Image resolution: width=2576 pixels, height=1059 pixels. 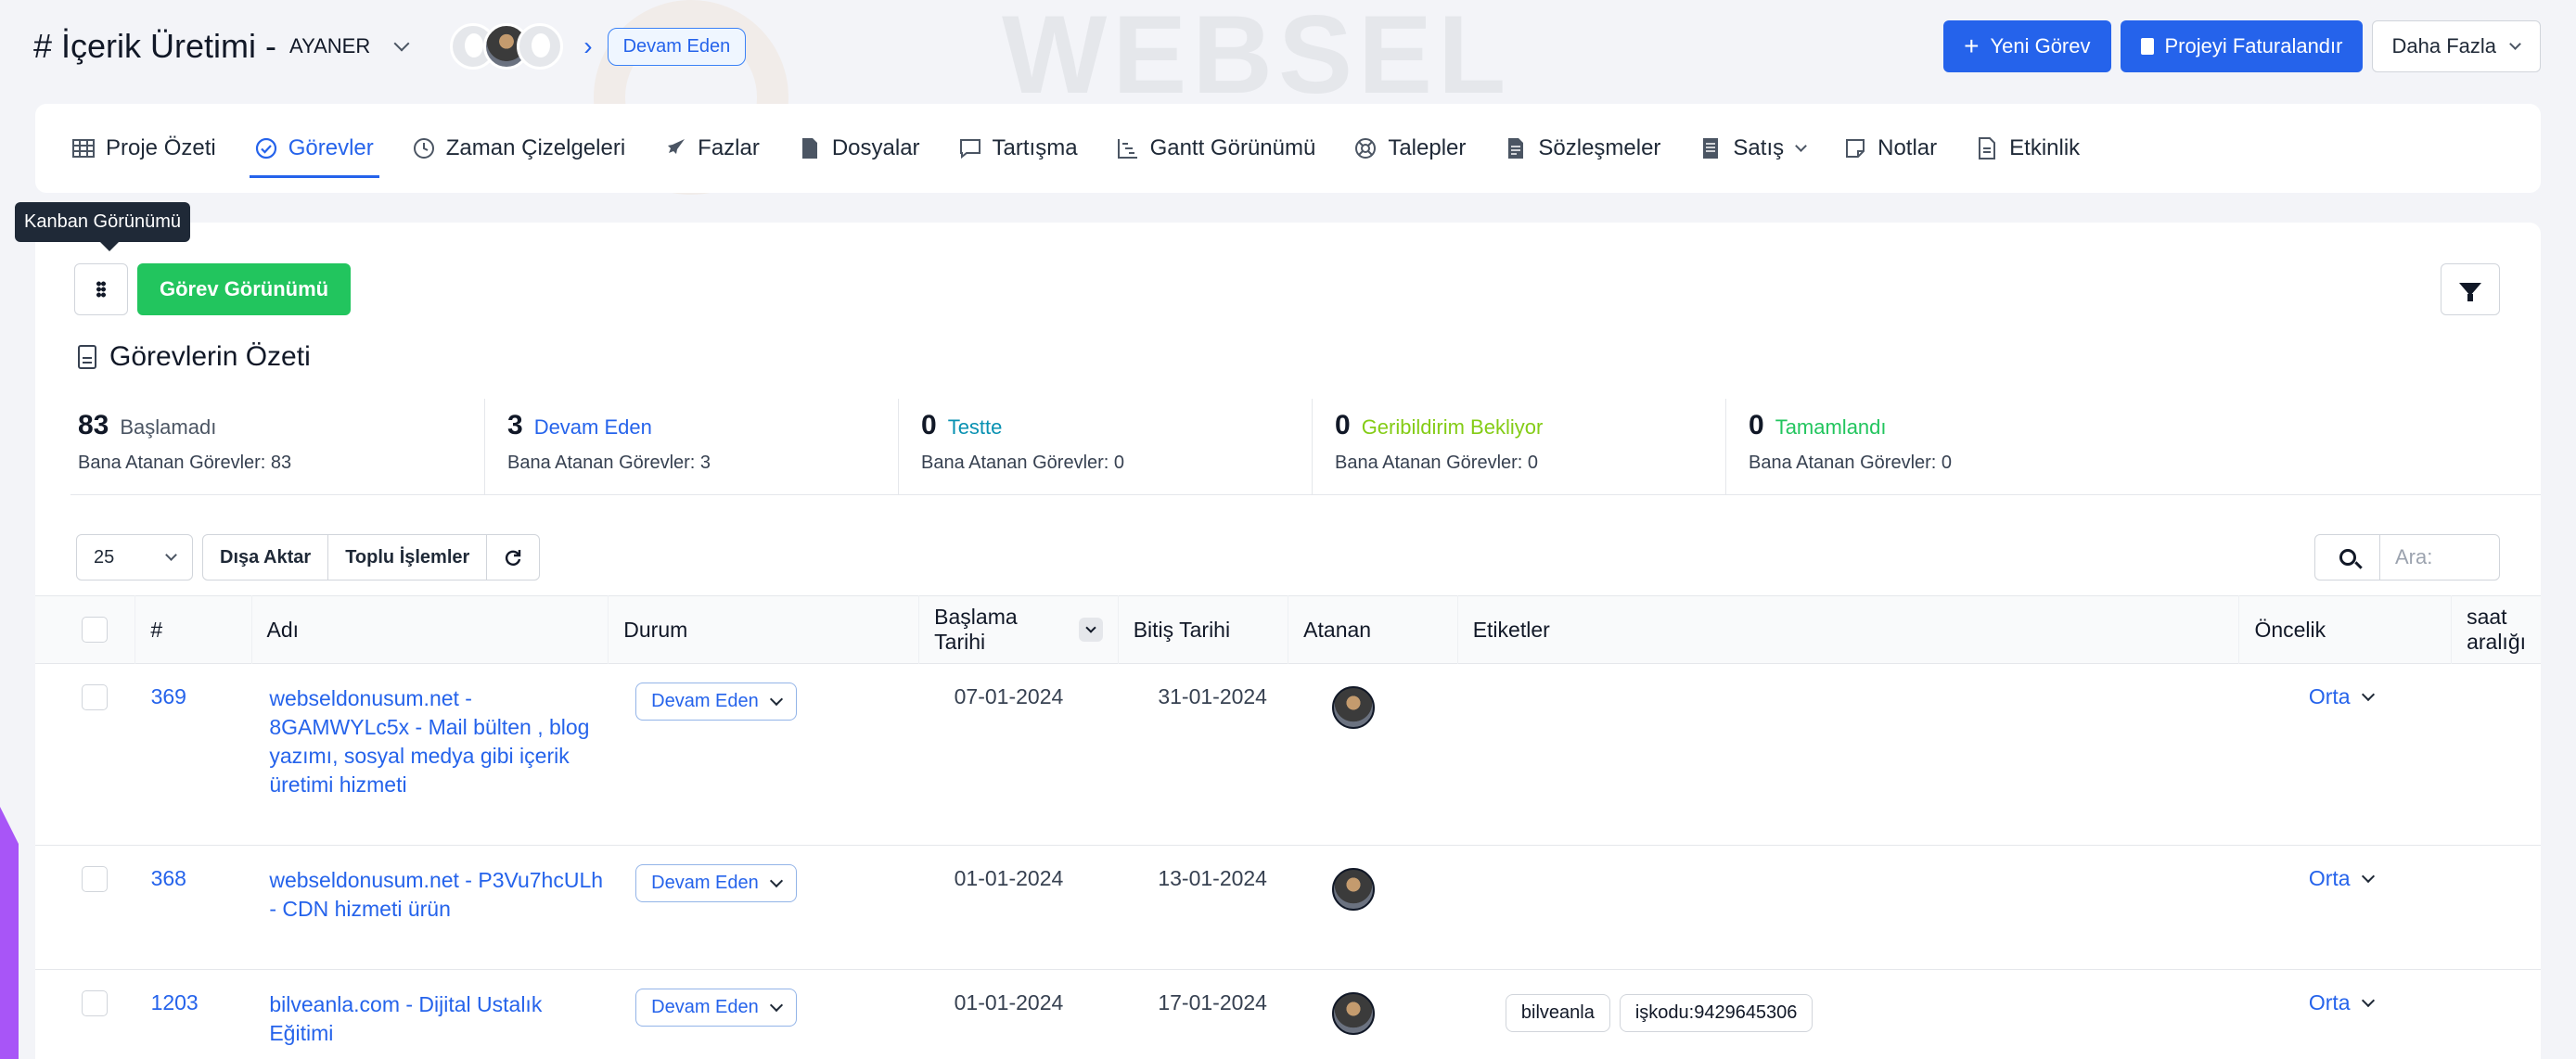 What do you see at coordinates (1018, 148) in the screenshot?
I see `tab-discussion: Tartışma` at bounding box center [1018, 148].